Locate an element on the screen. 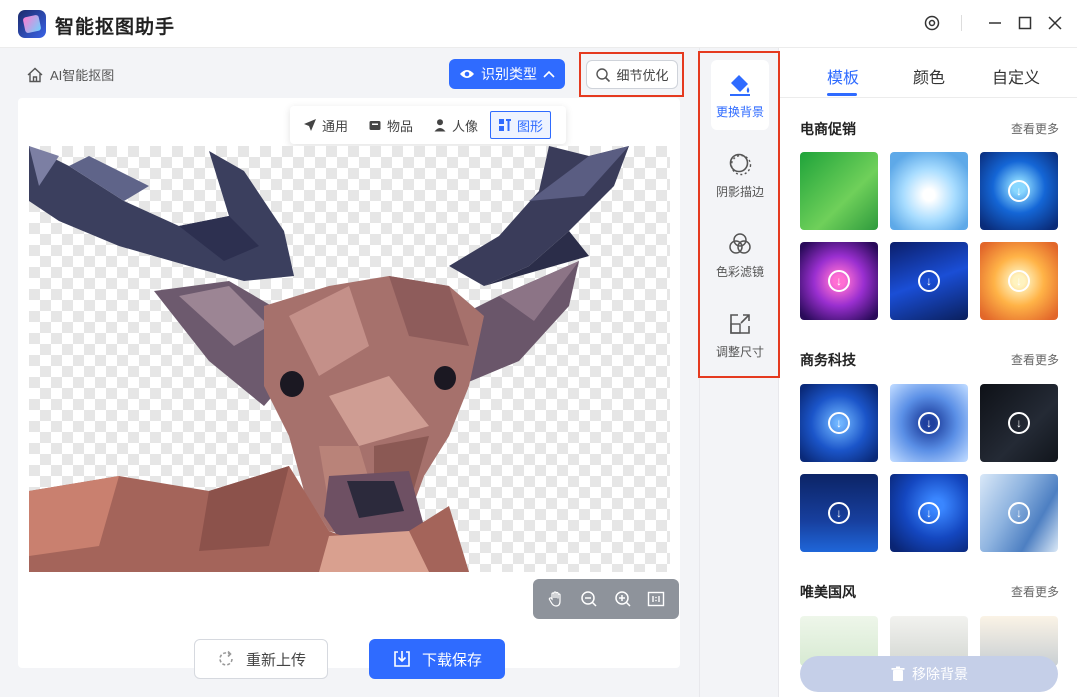 This screenshot has width=1077, height=697. tool-change-background: 更换背景 is located at coordinates (740, 95).